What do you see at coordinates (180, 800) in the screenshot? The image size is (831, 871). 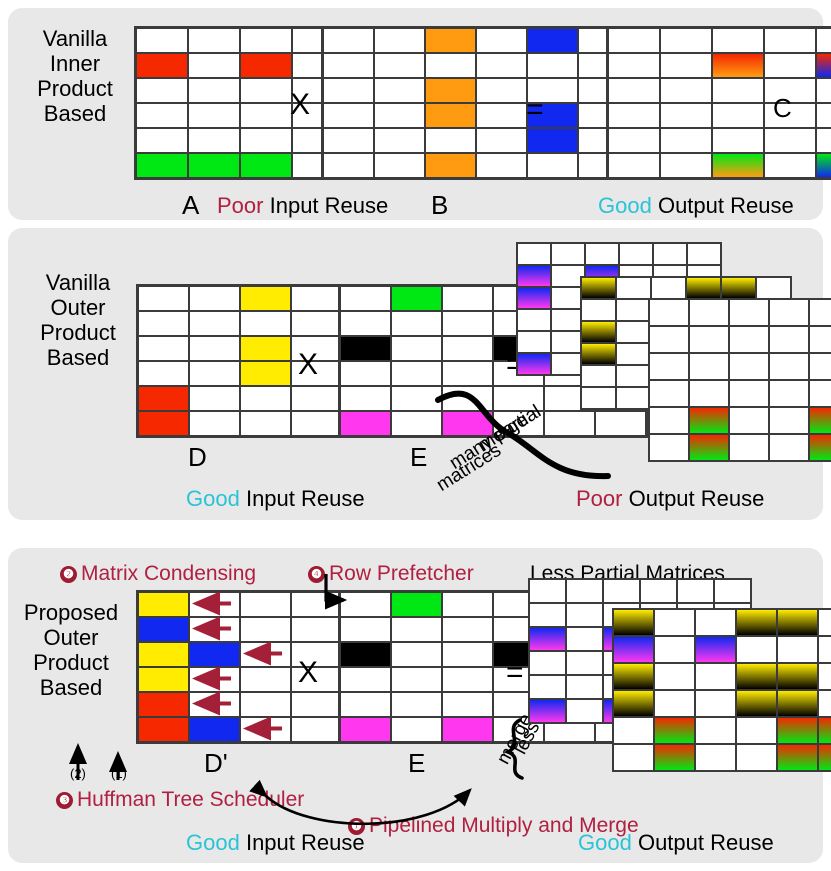 I see `feature-3-label: ❸ Huffman Tree Scheduler` at bounding box center [180, 800].